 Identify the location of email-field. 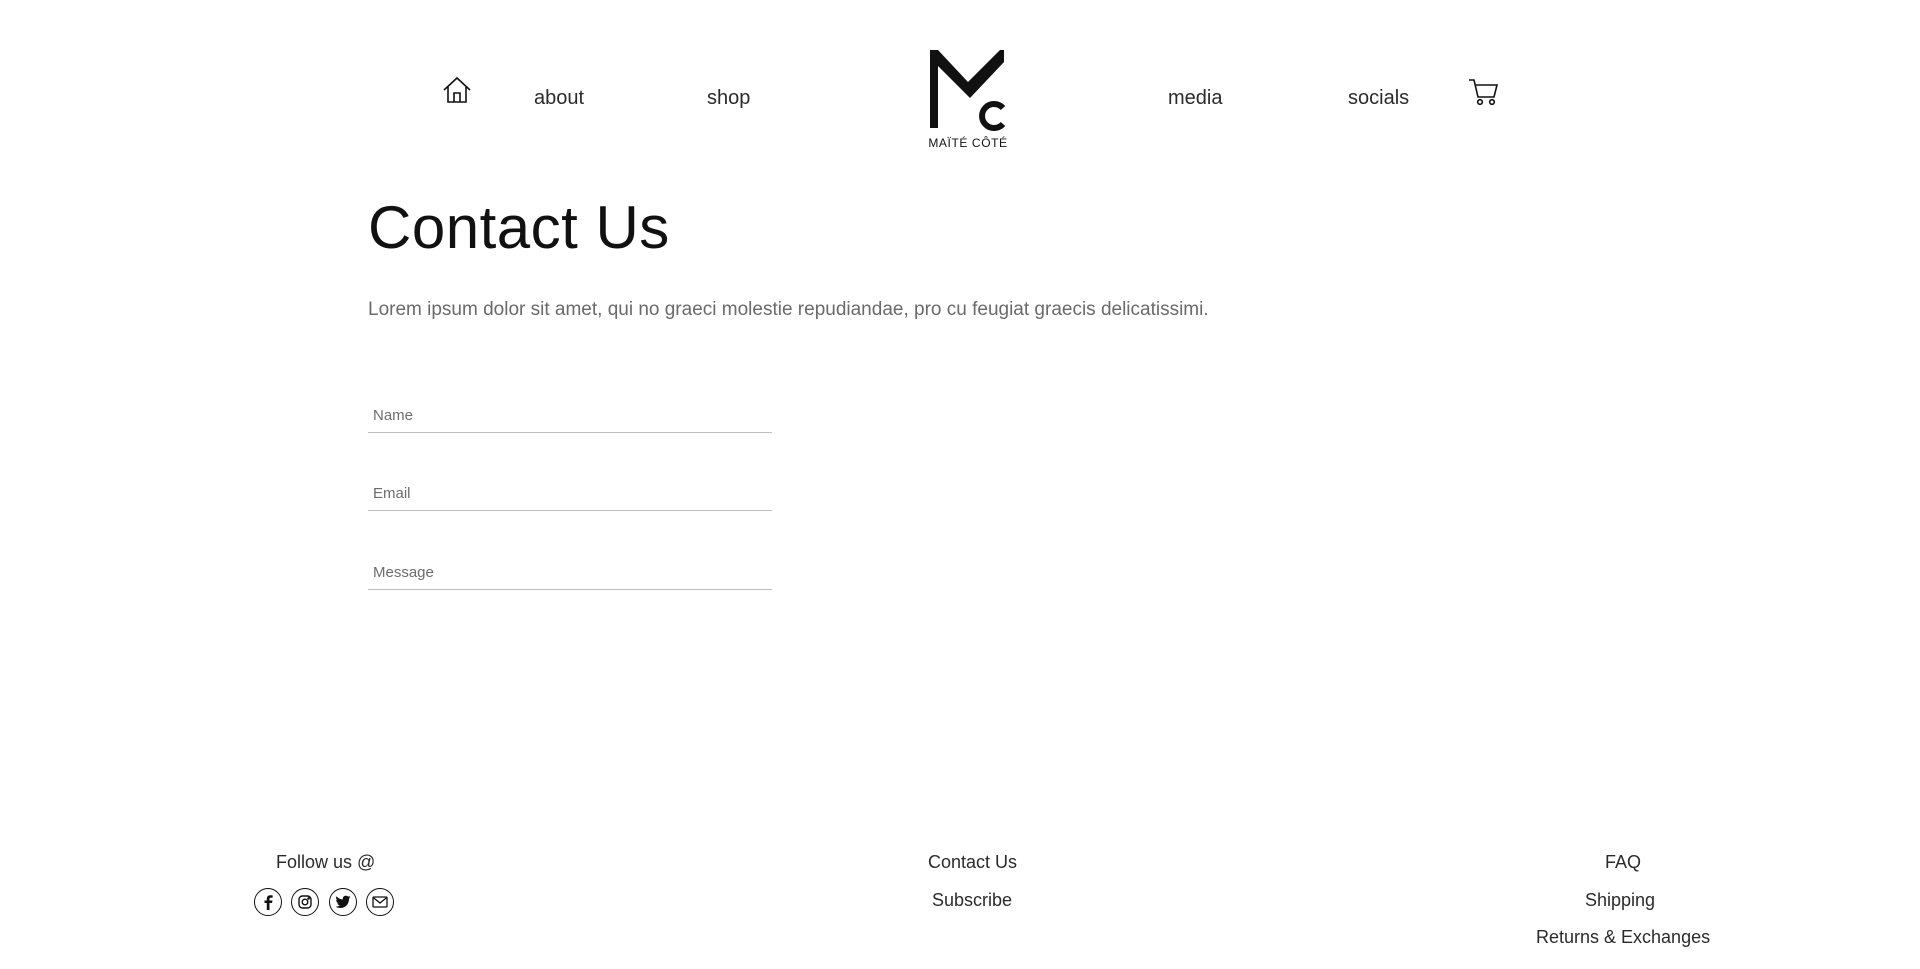
(570, 493).